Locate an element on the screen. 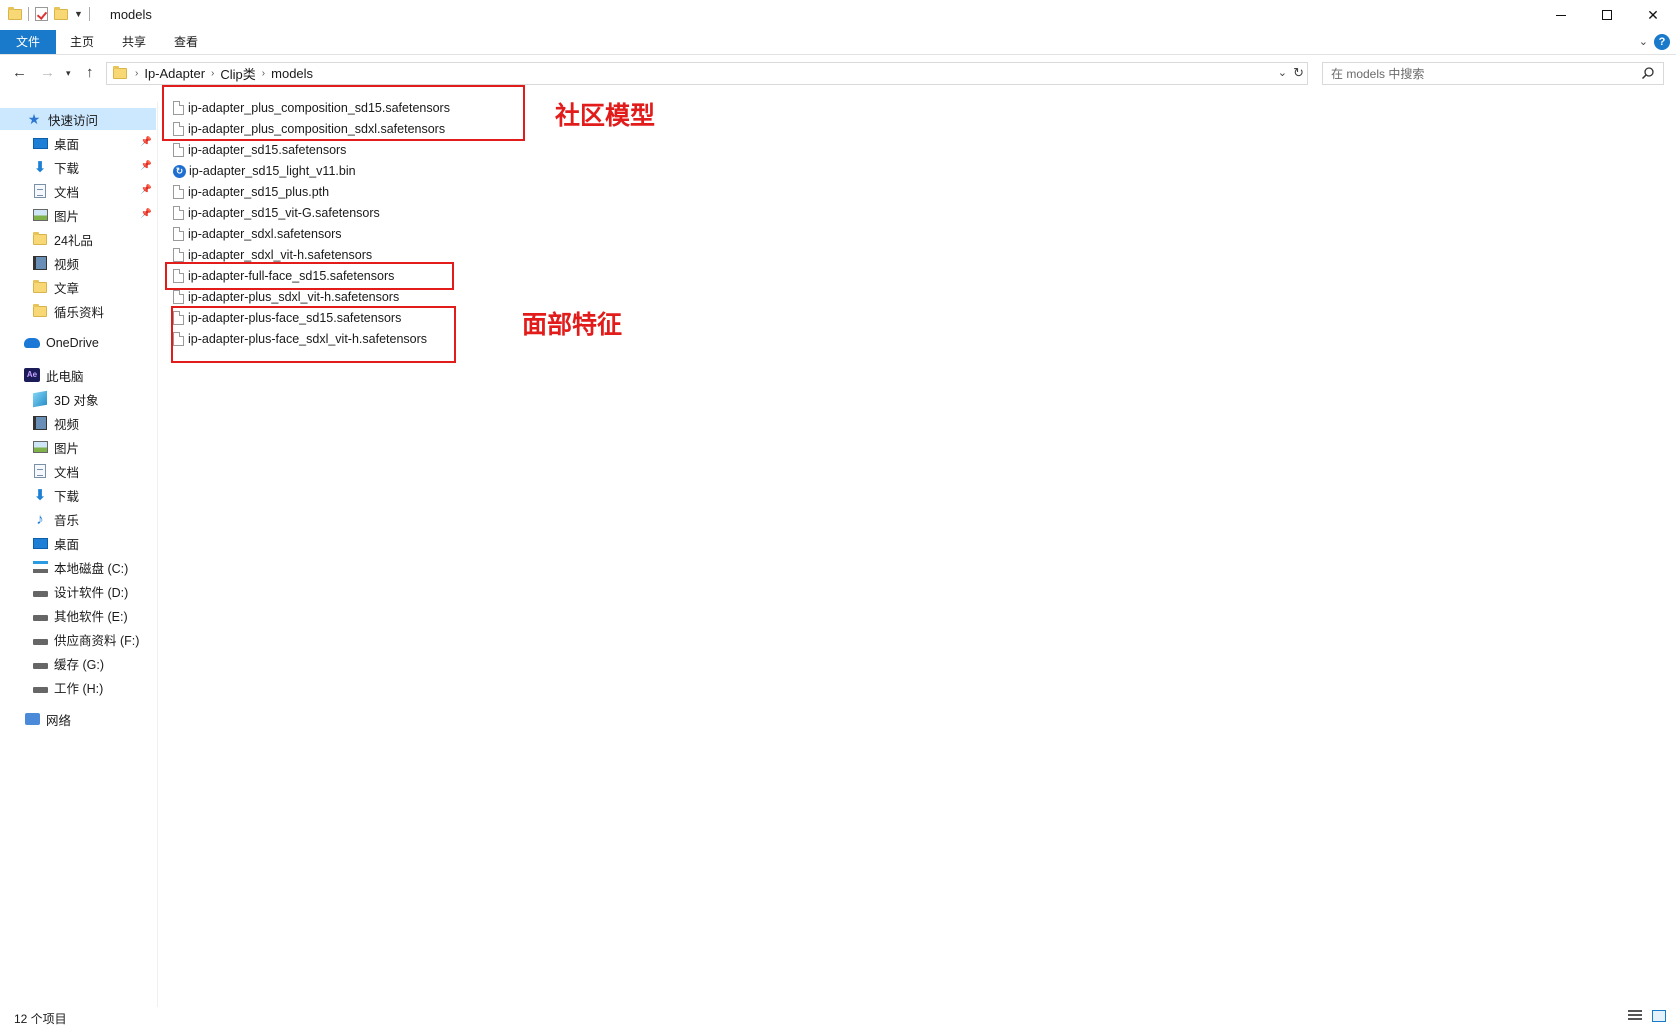 Image resolution: width=1676 pixels, height=1027 pixels. document-icon is located at coordinates (40, 191).